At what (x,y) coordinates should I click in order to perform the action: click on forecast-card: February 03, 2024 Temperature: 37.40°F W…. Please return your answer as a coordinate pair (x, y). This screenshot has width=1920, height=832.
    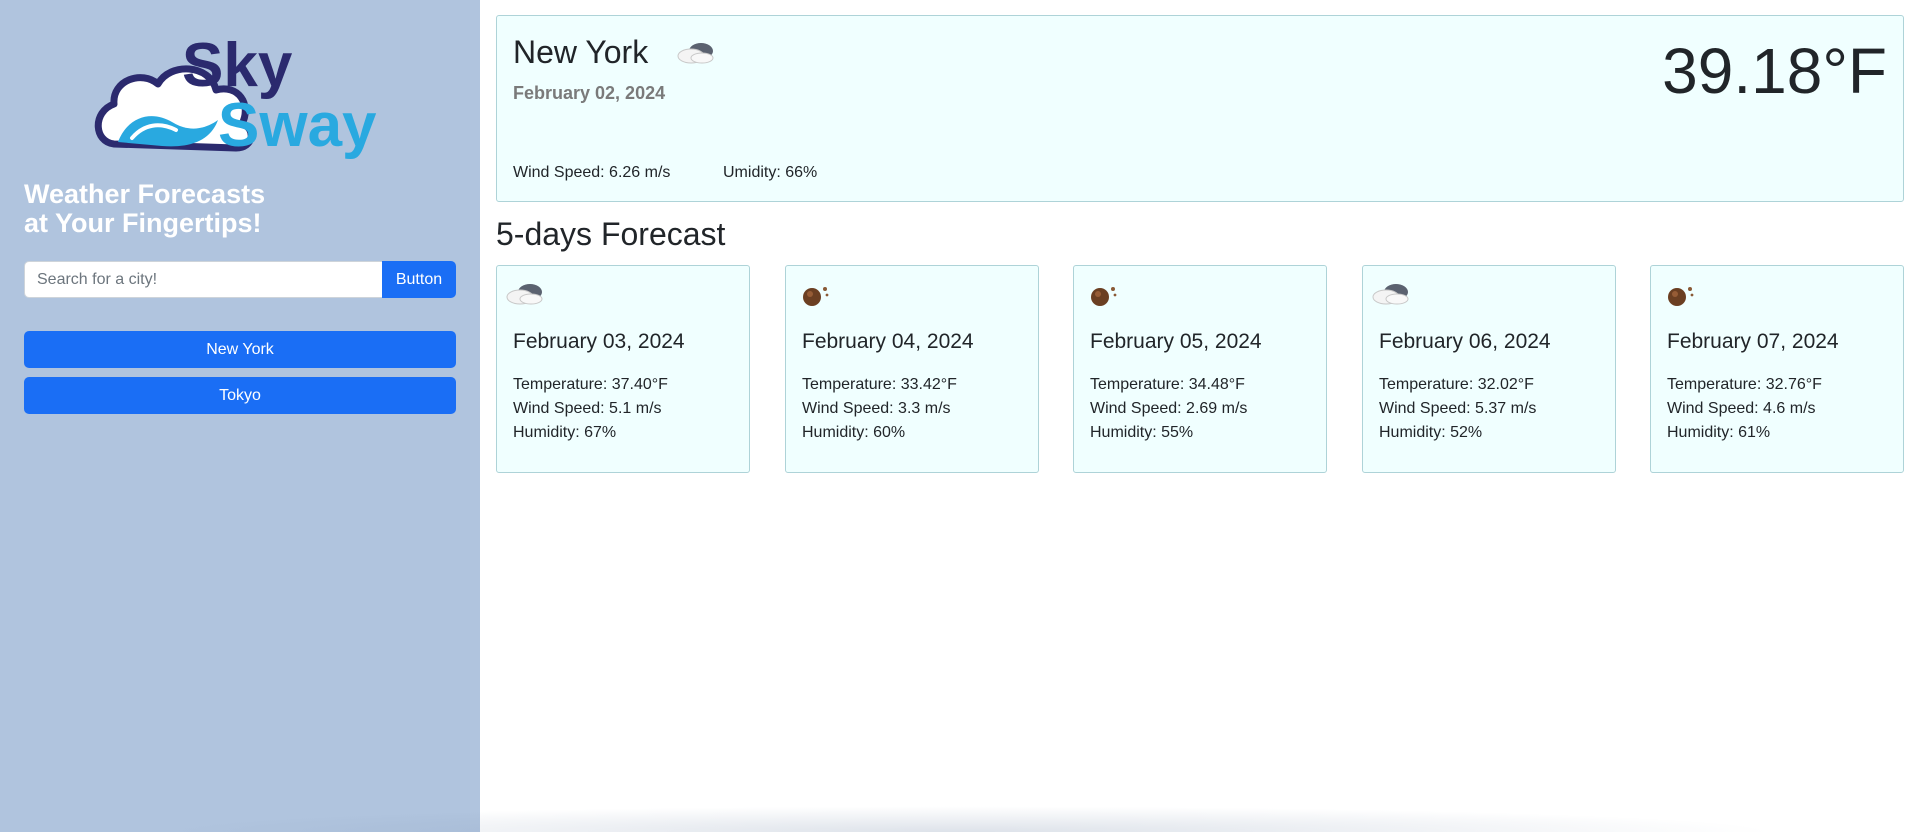
    Looking at the image, I should click on (623, 369).